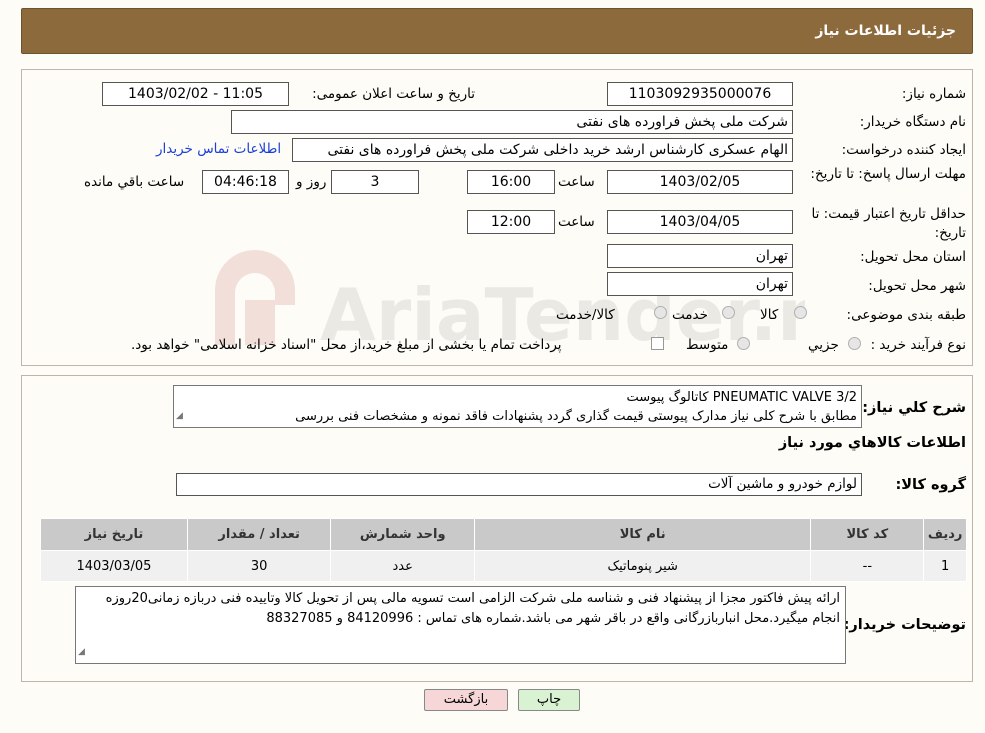 The width and height of the screenshot is (985, 733). Describe the element at coordinates (576, 182) in the screenshot. I see `reply-time-label: ساعت` at that location.